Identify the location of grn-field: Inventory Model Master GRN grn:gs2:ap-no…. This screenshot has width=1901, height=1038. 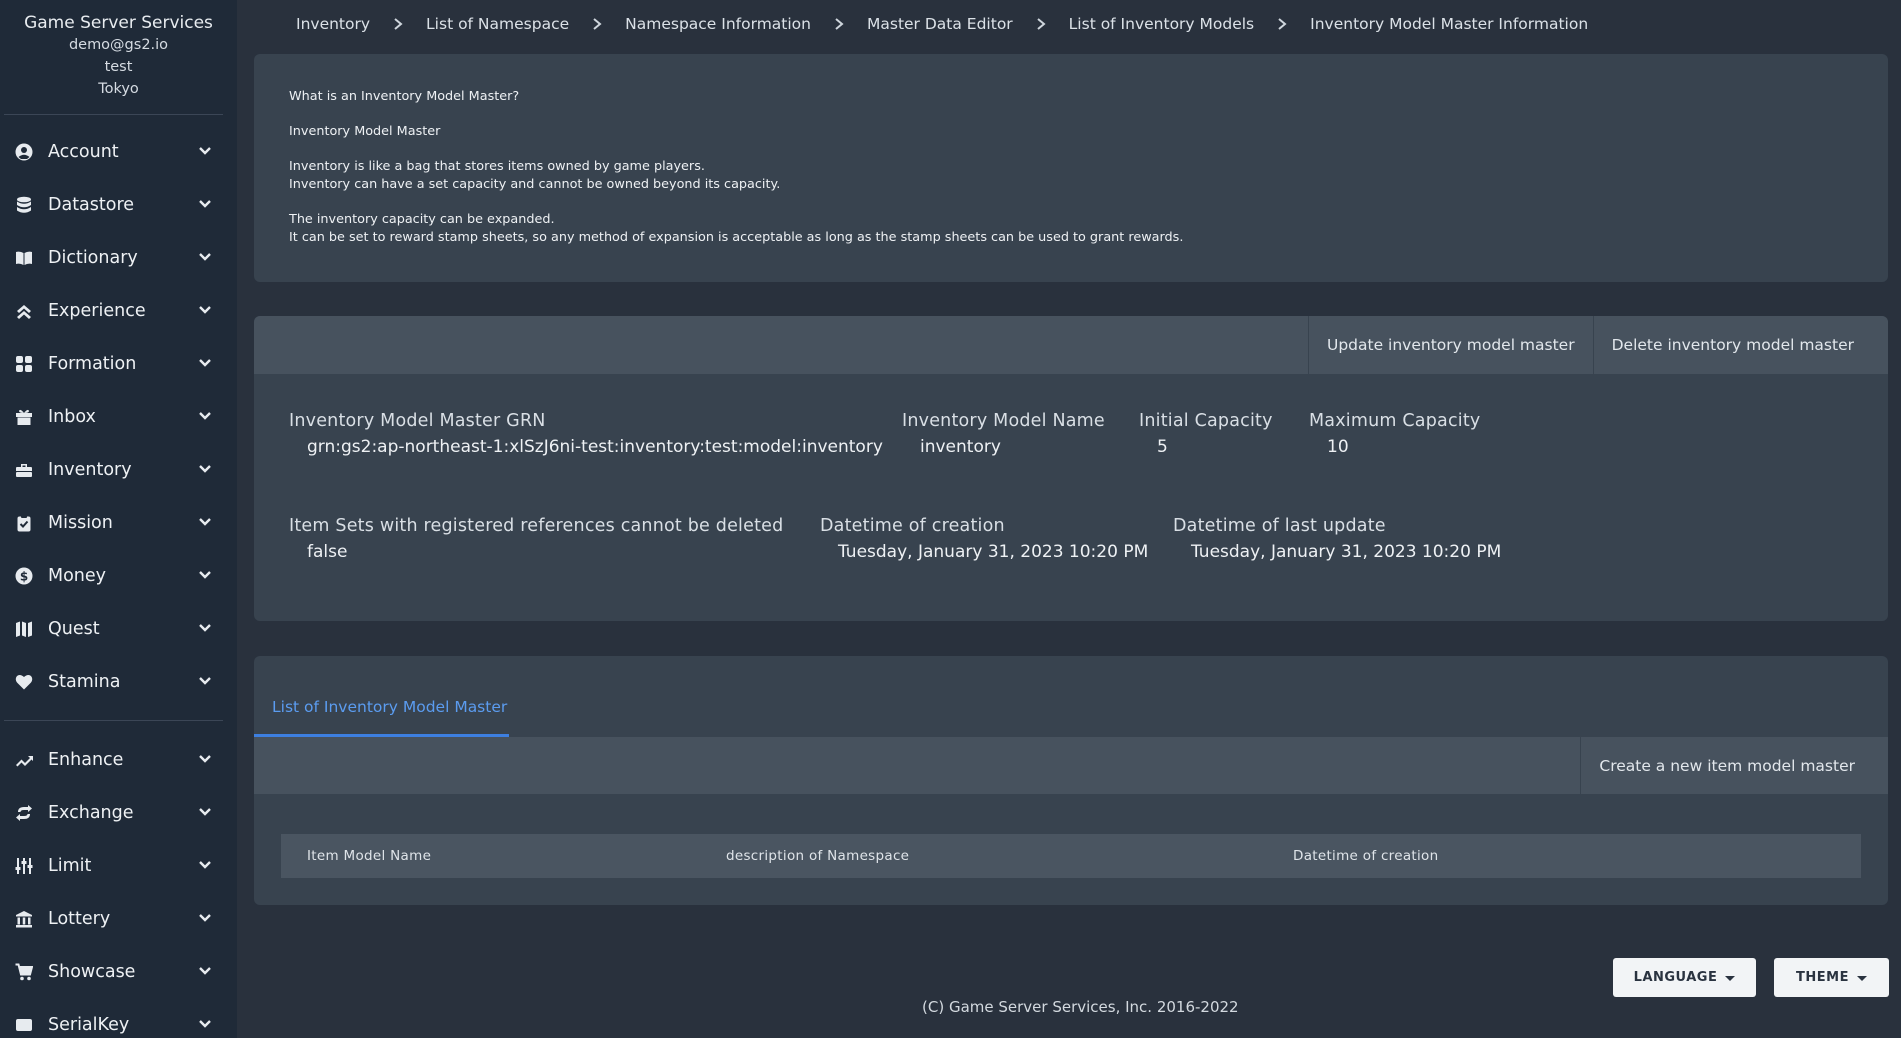
(586, 434).